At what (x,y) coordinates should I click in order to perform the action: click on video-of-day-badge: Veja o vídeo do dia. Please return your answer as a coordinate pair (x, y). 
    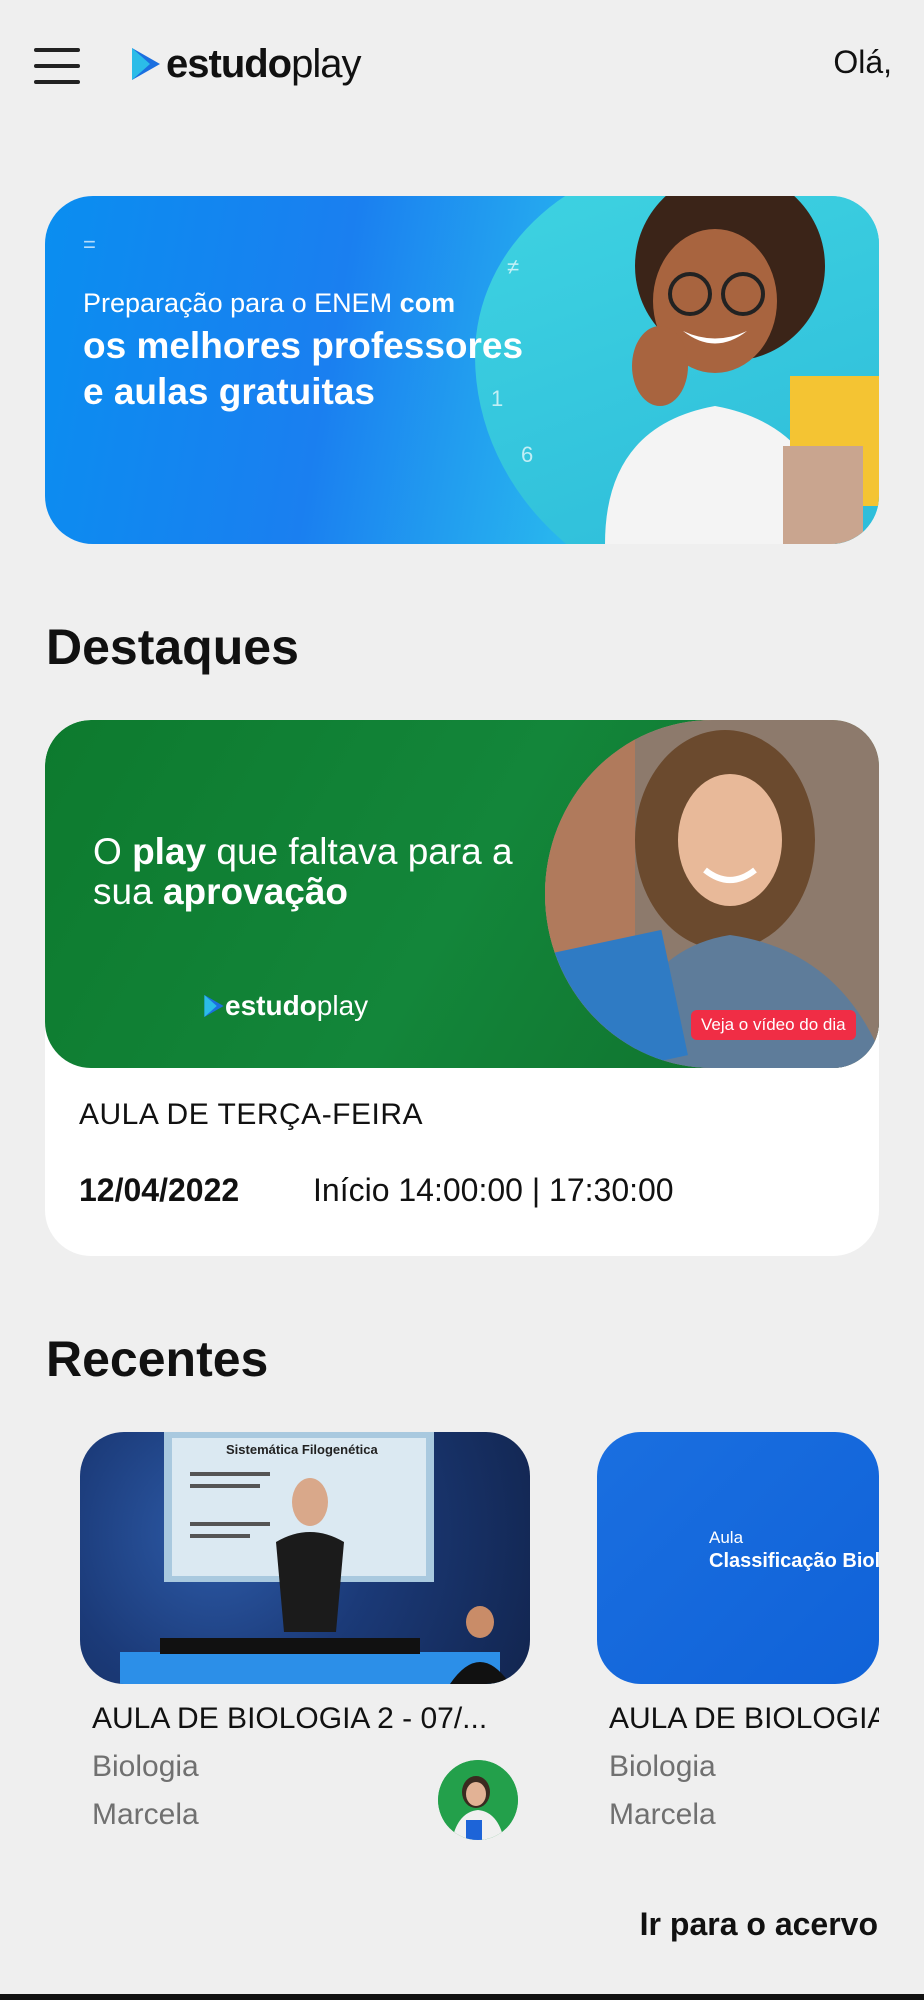
    Looking at the image, I should click on (773, 1025).